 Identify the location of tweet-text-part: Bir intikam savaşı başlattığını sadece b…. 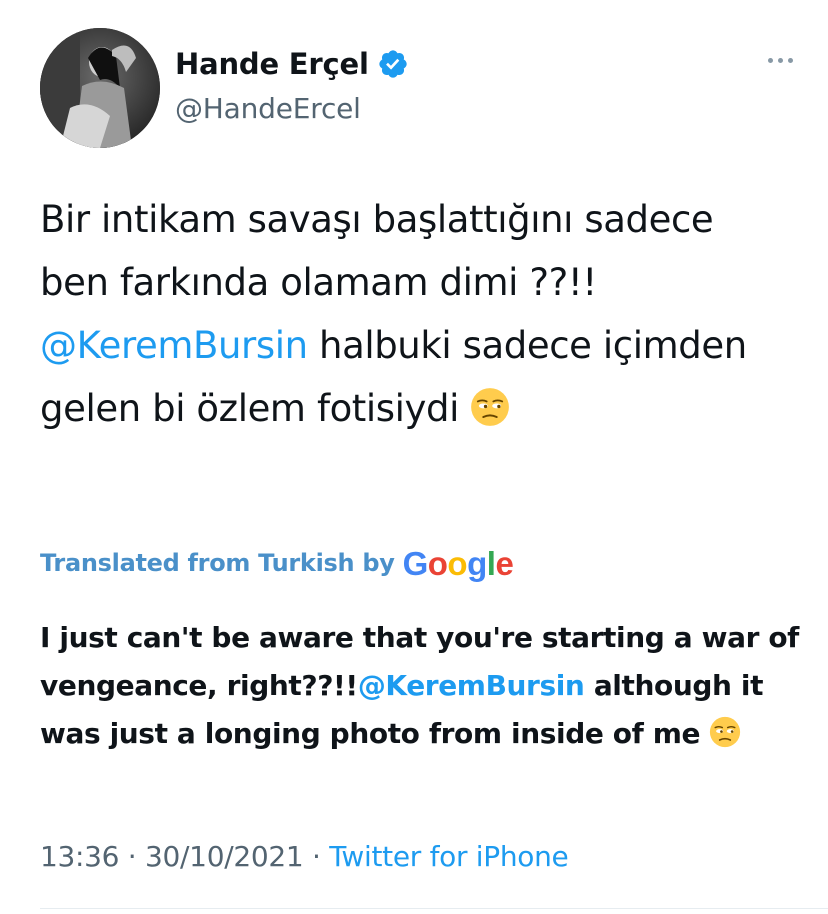
(377, 251).